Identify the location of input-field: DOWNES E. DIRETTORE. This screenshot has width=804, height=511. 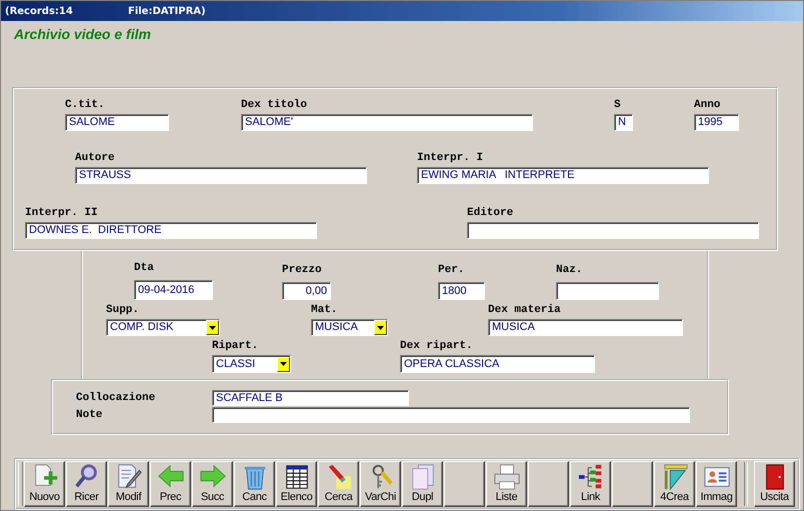
(171, 230).